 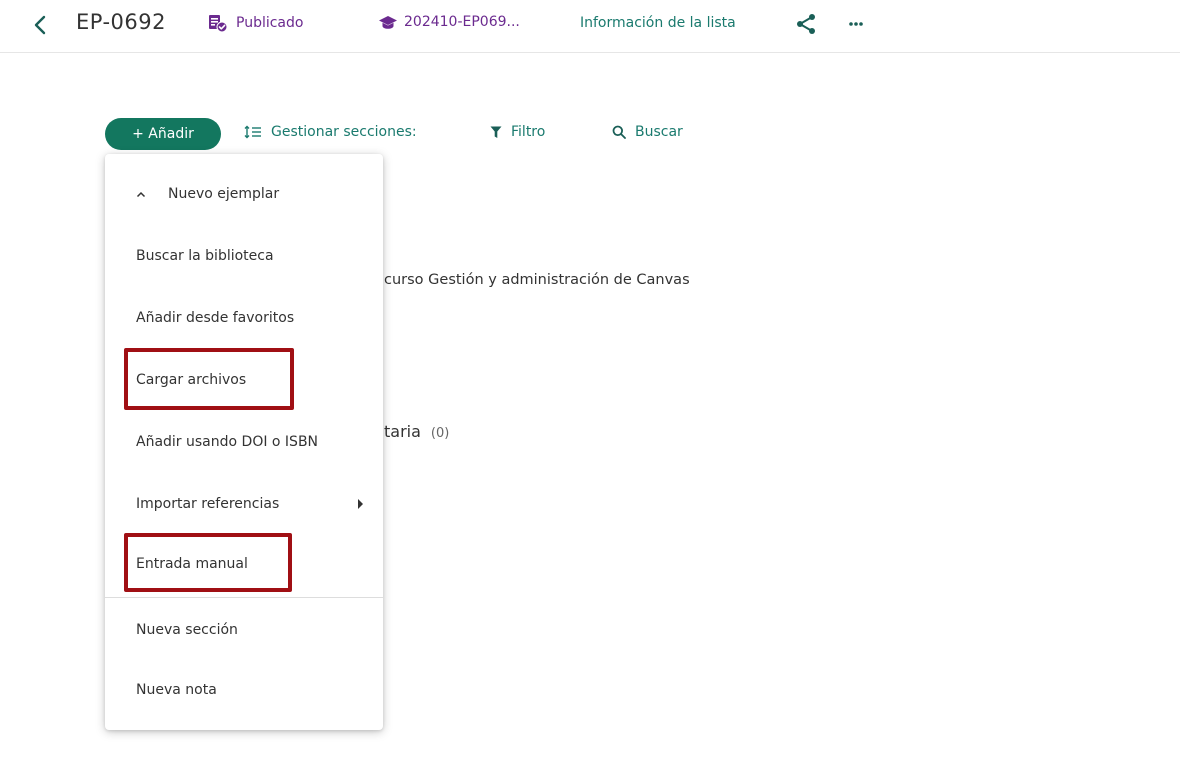 What do you see at coordinates (360, 504) in the screenshot?
I see `caret-right-icon` at bounding box center [360, 504].